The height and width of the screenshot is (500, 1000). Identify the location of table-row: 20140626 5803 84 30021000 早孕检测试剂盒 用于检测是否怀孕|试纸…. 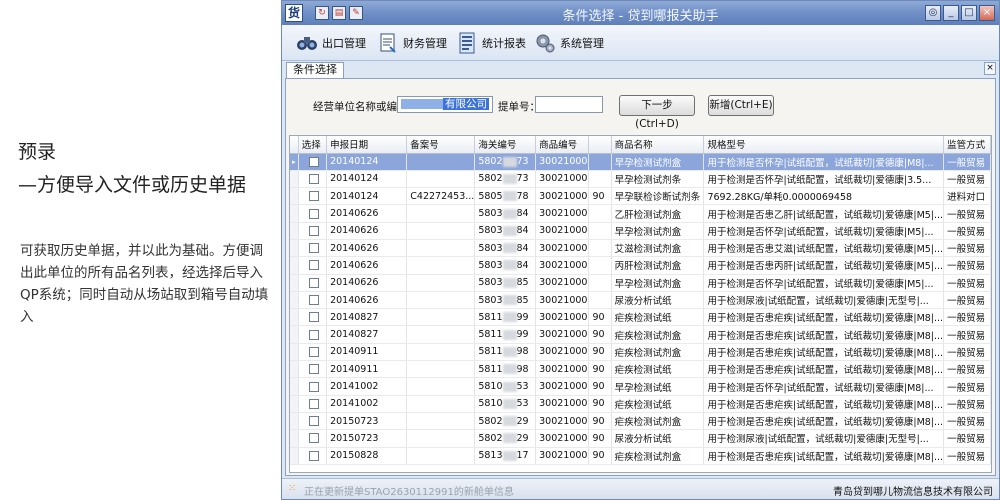
(640, 231).